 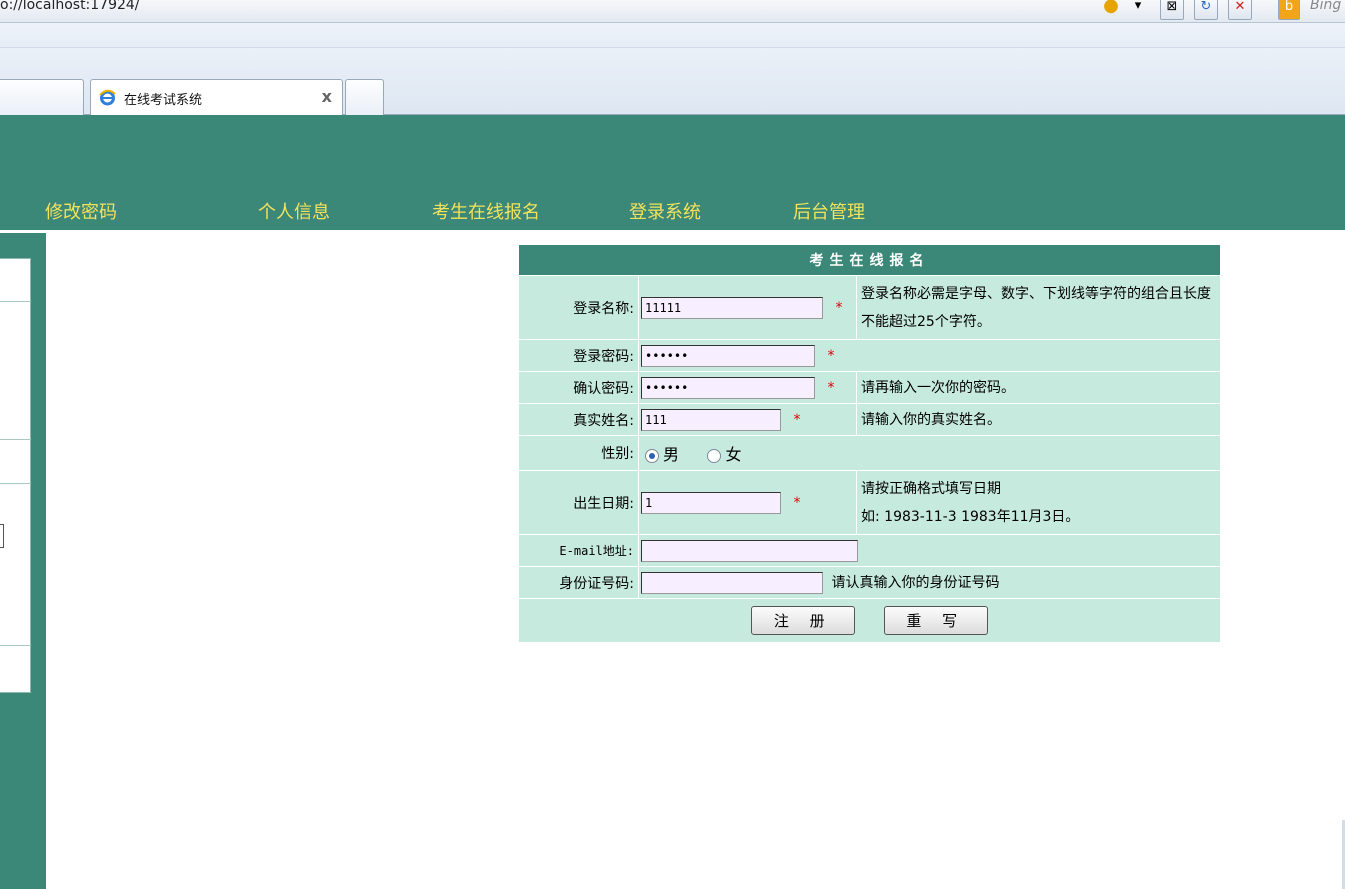 What do you see at coordinates (1038, 419) in the screenshot?
I see `real-name-hint: 请输入你的真实姓名。` at bounding box center [1038, 419].